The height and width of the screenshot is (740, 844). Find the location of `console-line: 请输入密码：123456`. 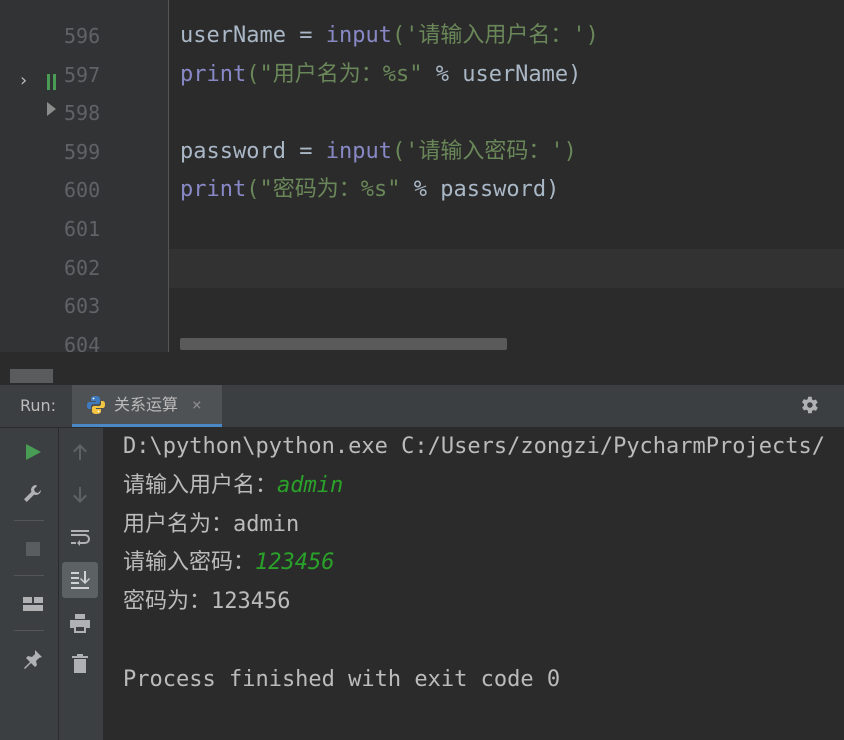

console-line: 请输入密码：123456 is located at coordinates (229, 563).